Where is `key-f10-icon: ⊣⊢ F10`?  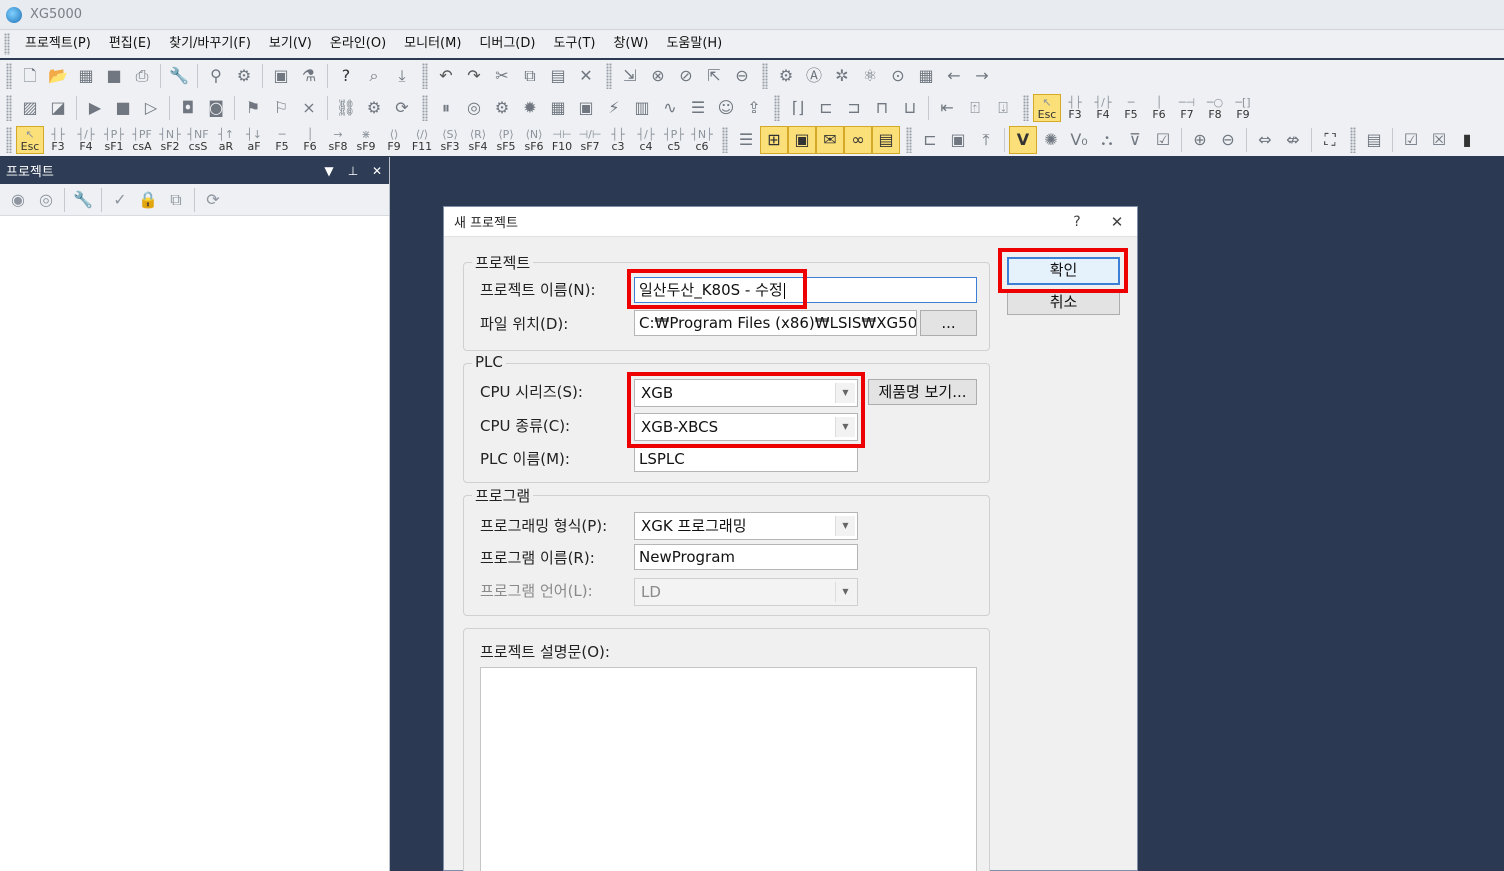 key-f10-icon: ⊣⊢ F10 is located at coordinates (562, 140).